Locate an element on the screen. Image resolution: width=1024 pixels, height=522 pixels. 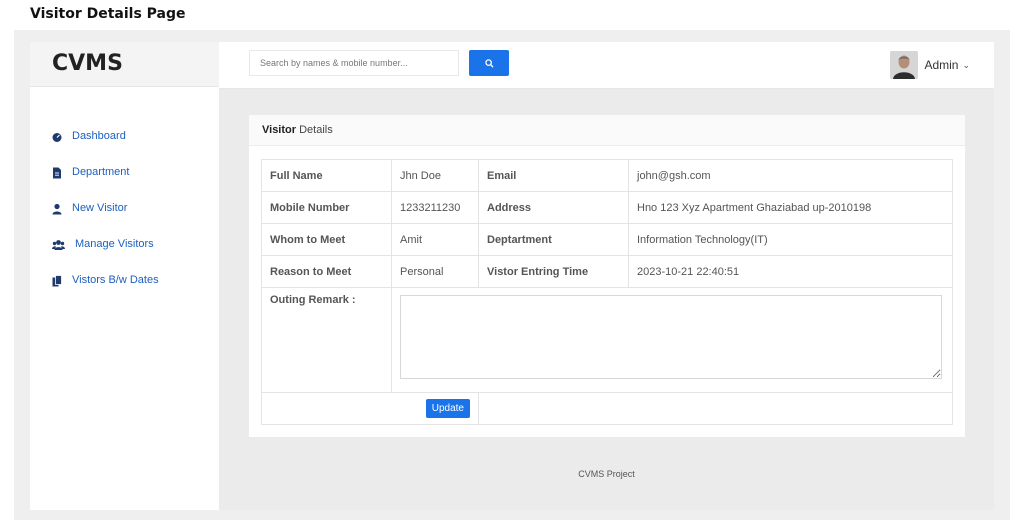
chevron-down-icon: ⌄ is located at coordinates (966, 64).